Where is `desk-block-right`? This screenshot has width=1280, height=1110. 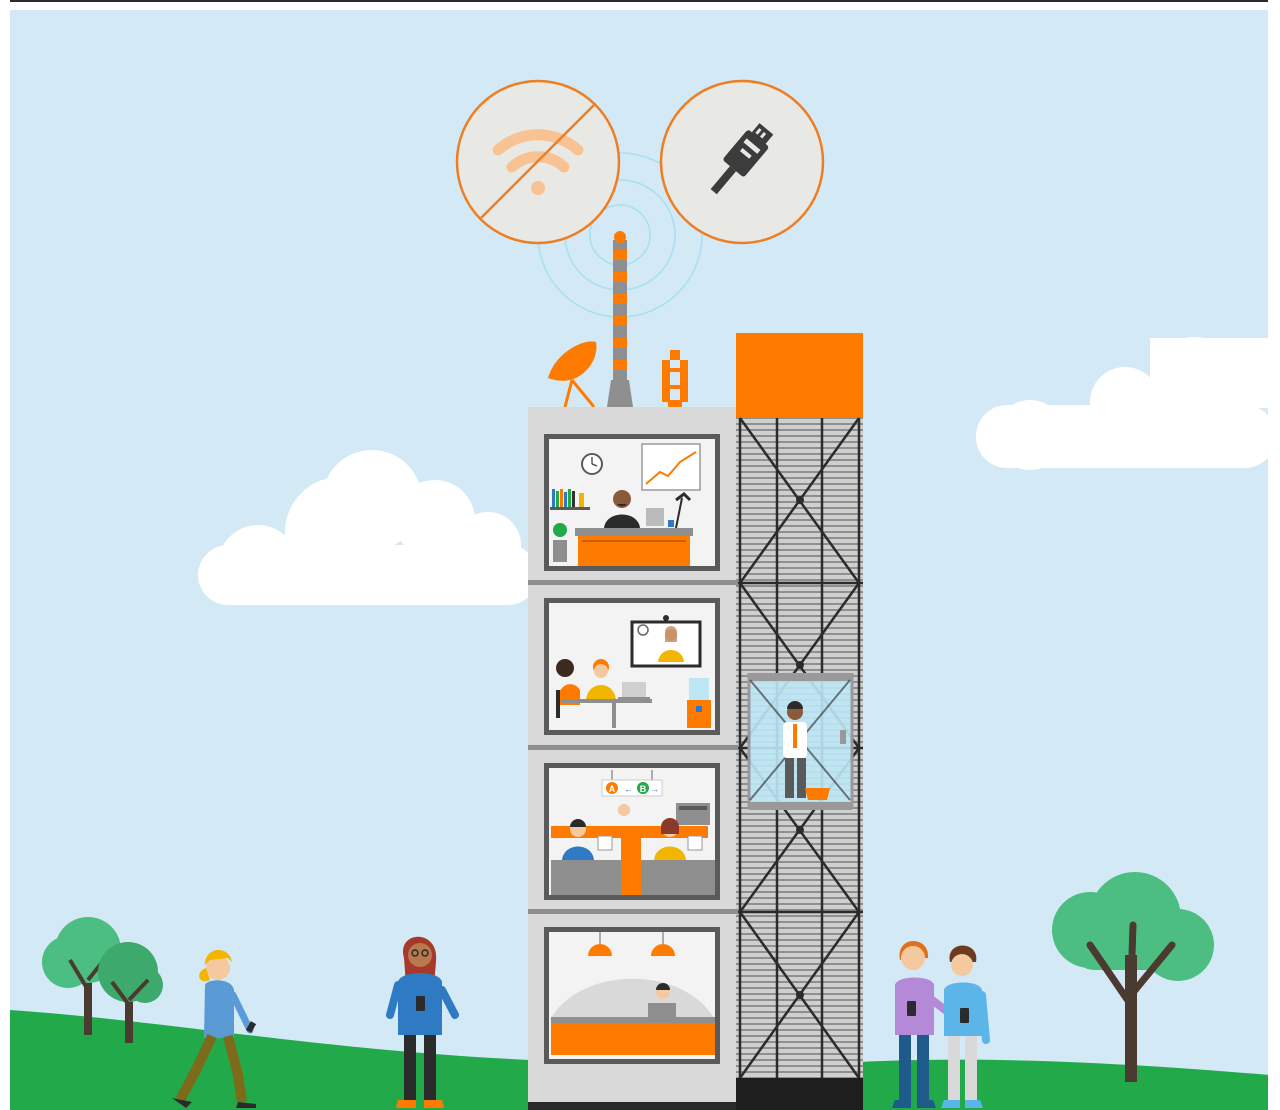
desk-block-right is located at coordinates (678, 877).